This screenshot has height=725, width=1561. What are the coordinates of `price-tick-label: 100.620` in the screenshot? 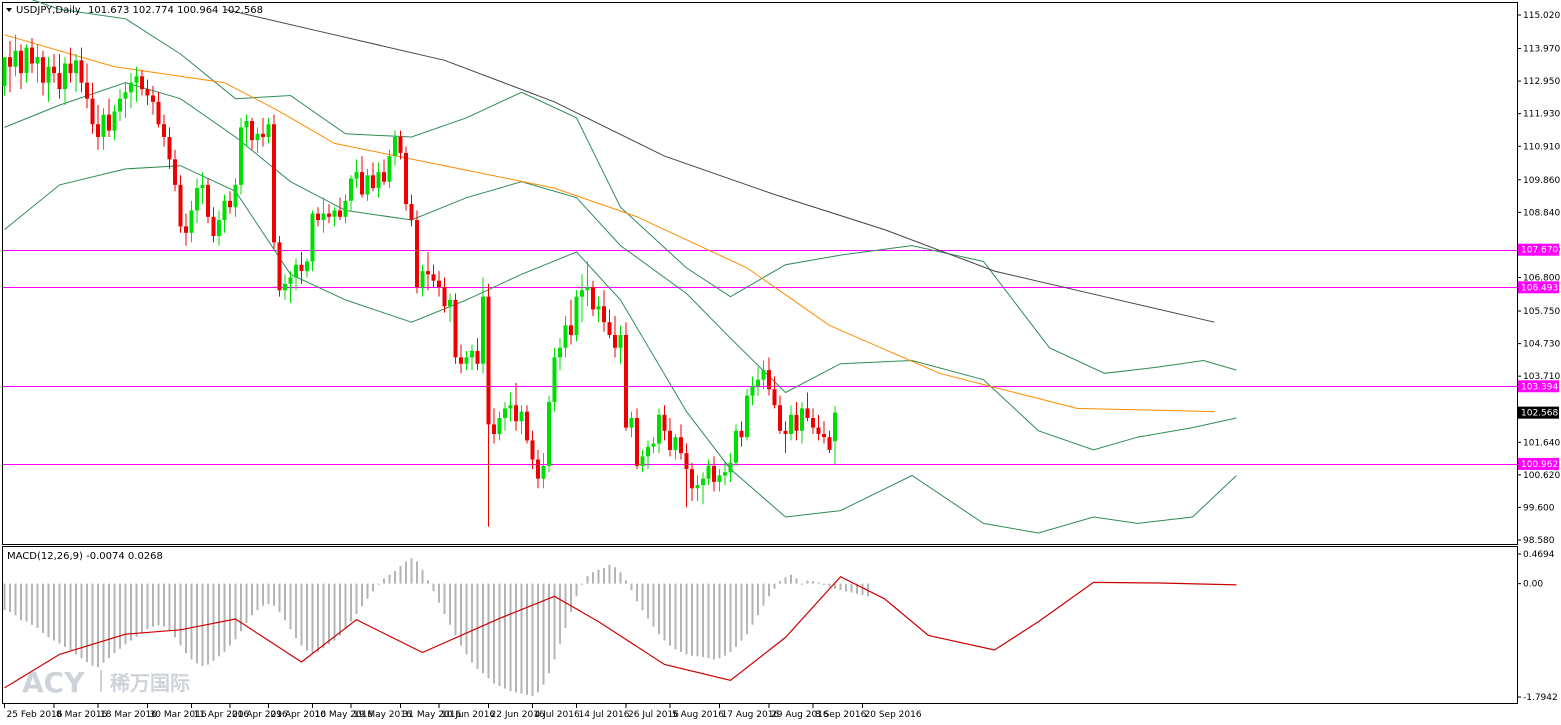 It's located at (1541, 476).